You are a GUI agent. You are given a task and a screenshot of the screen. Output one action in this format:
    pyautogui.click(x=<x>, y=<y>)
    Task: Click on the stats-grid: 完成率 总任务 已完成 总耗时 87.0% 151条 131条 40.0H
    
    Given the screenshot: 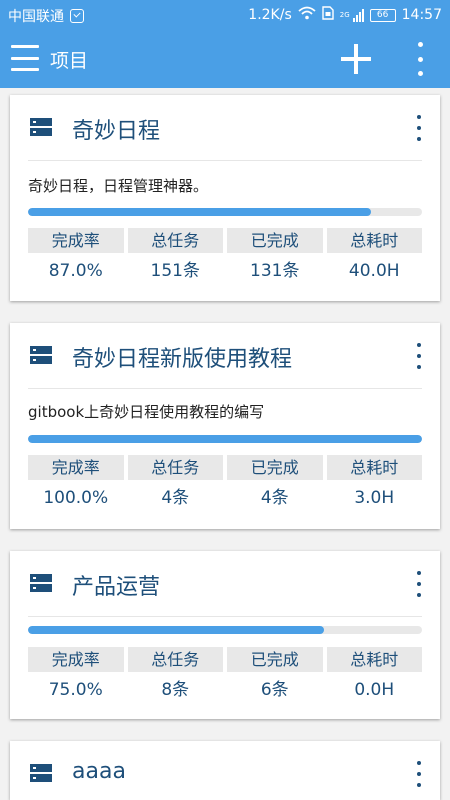 What is the action you would take?
    pyautogui.click(x=225, y=258)
    